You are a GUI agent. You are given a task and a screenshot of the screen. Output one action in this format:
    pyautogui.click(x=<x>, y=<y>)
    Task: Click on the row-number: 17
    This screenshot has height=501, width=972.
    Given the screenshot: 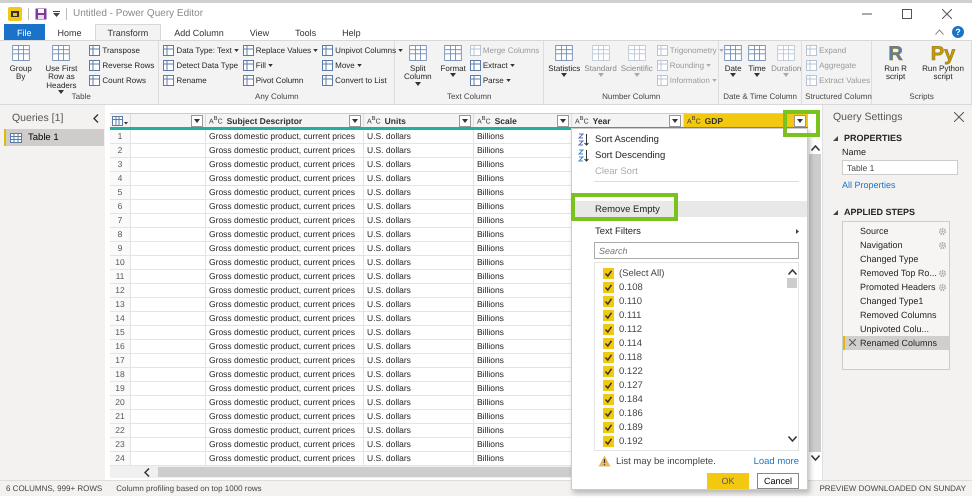 What is the action you would take?
    pyautogui.click(x=120, y=360)
    